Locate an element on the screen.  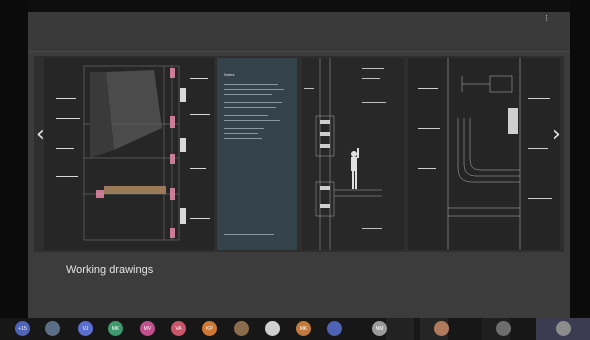
left-margin is located at coordinates (14, 159).